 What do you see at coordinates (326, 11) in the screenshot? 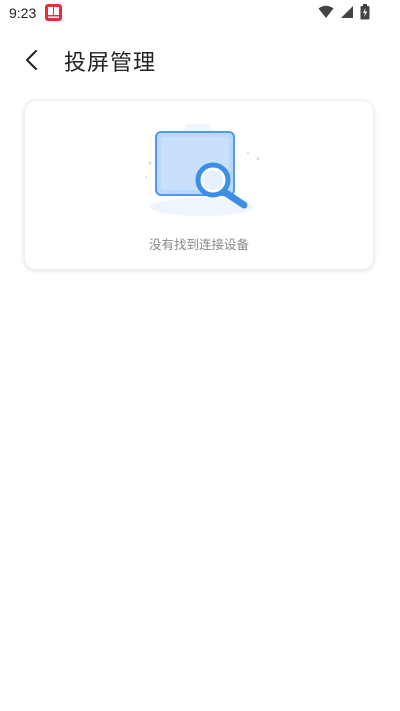
I see `wifi-icon` at bounding box center [326, 11].